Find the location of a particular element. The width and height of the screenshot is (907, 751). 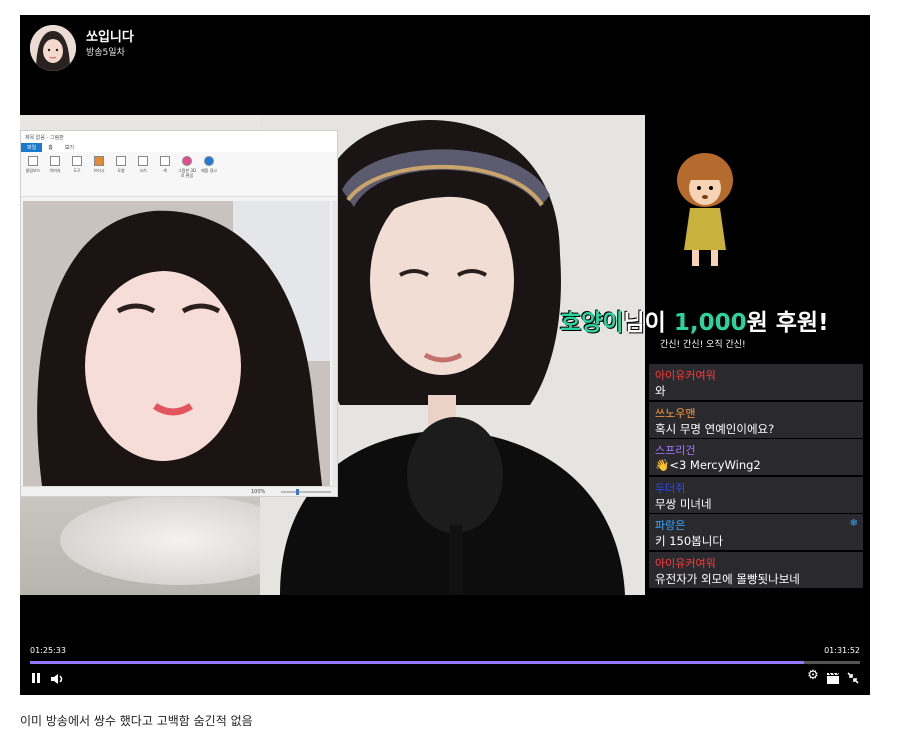

chat-username: 쓰노우맨 is located at coordinates (756, 413).